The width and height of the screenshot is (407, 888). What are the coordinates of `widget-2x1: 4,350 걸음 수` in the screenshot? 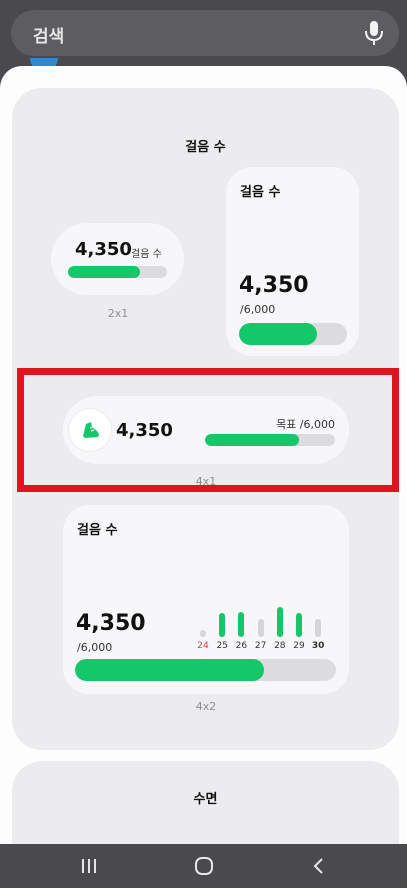 It's located at (117, 259).